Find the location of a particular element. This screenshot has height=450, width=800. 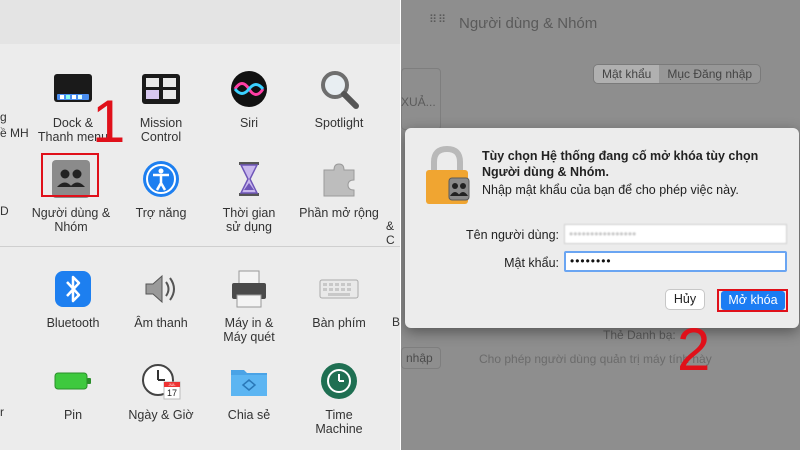

dock-icon is located at coordinates (73, 88).